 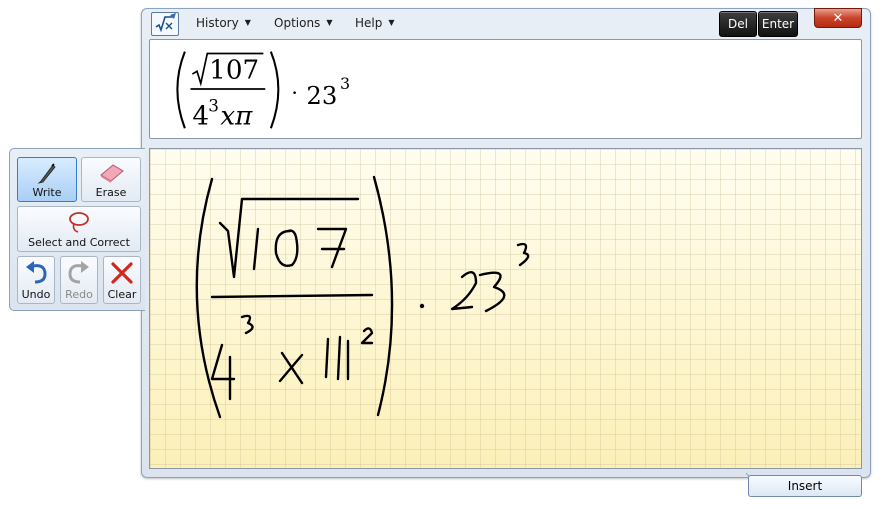 What do you see at coordinates (47, 192) in the screenshot?
I see `write-tool-label: Write` at bounding box center [47, 192].